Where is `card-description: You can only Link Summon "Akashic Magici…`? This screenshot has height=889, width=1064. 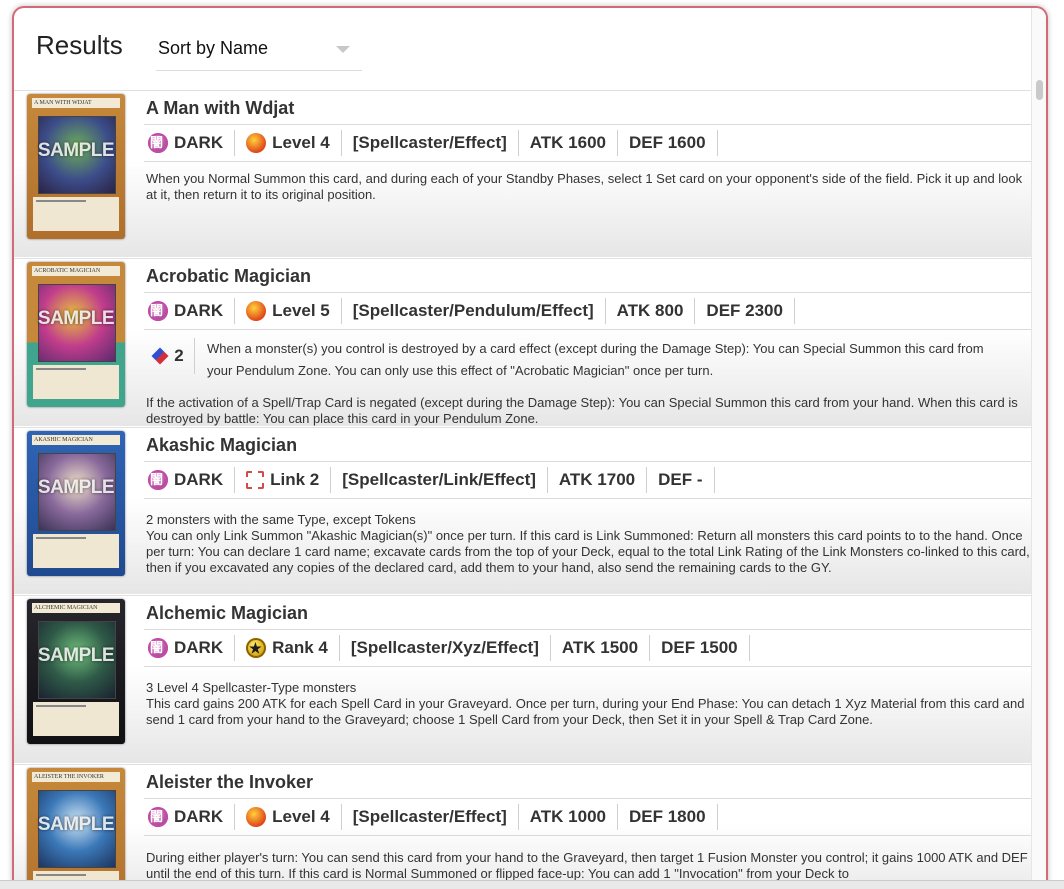
card-description: You can only Link Summon "Akashic Magici… is located at coordinates (588, 551).